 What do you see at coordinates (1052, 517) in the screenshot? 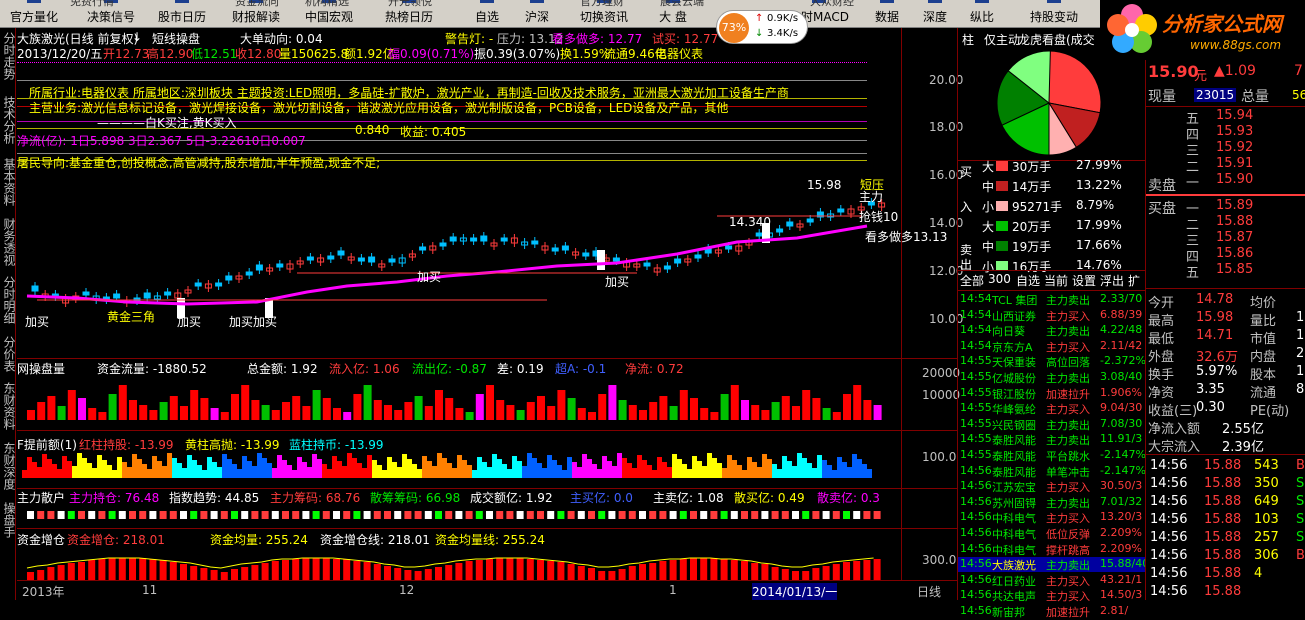
I see `alert-row: 14:56 中科电气 主力买入 13.20/3` at bounding box center [1052, 517].